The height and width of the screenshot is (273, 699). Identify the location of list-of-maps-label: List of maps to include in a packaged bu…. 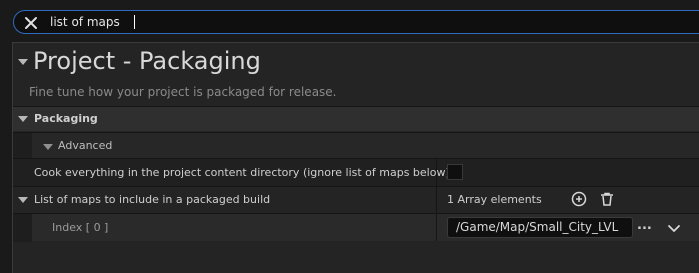
(152, 199).